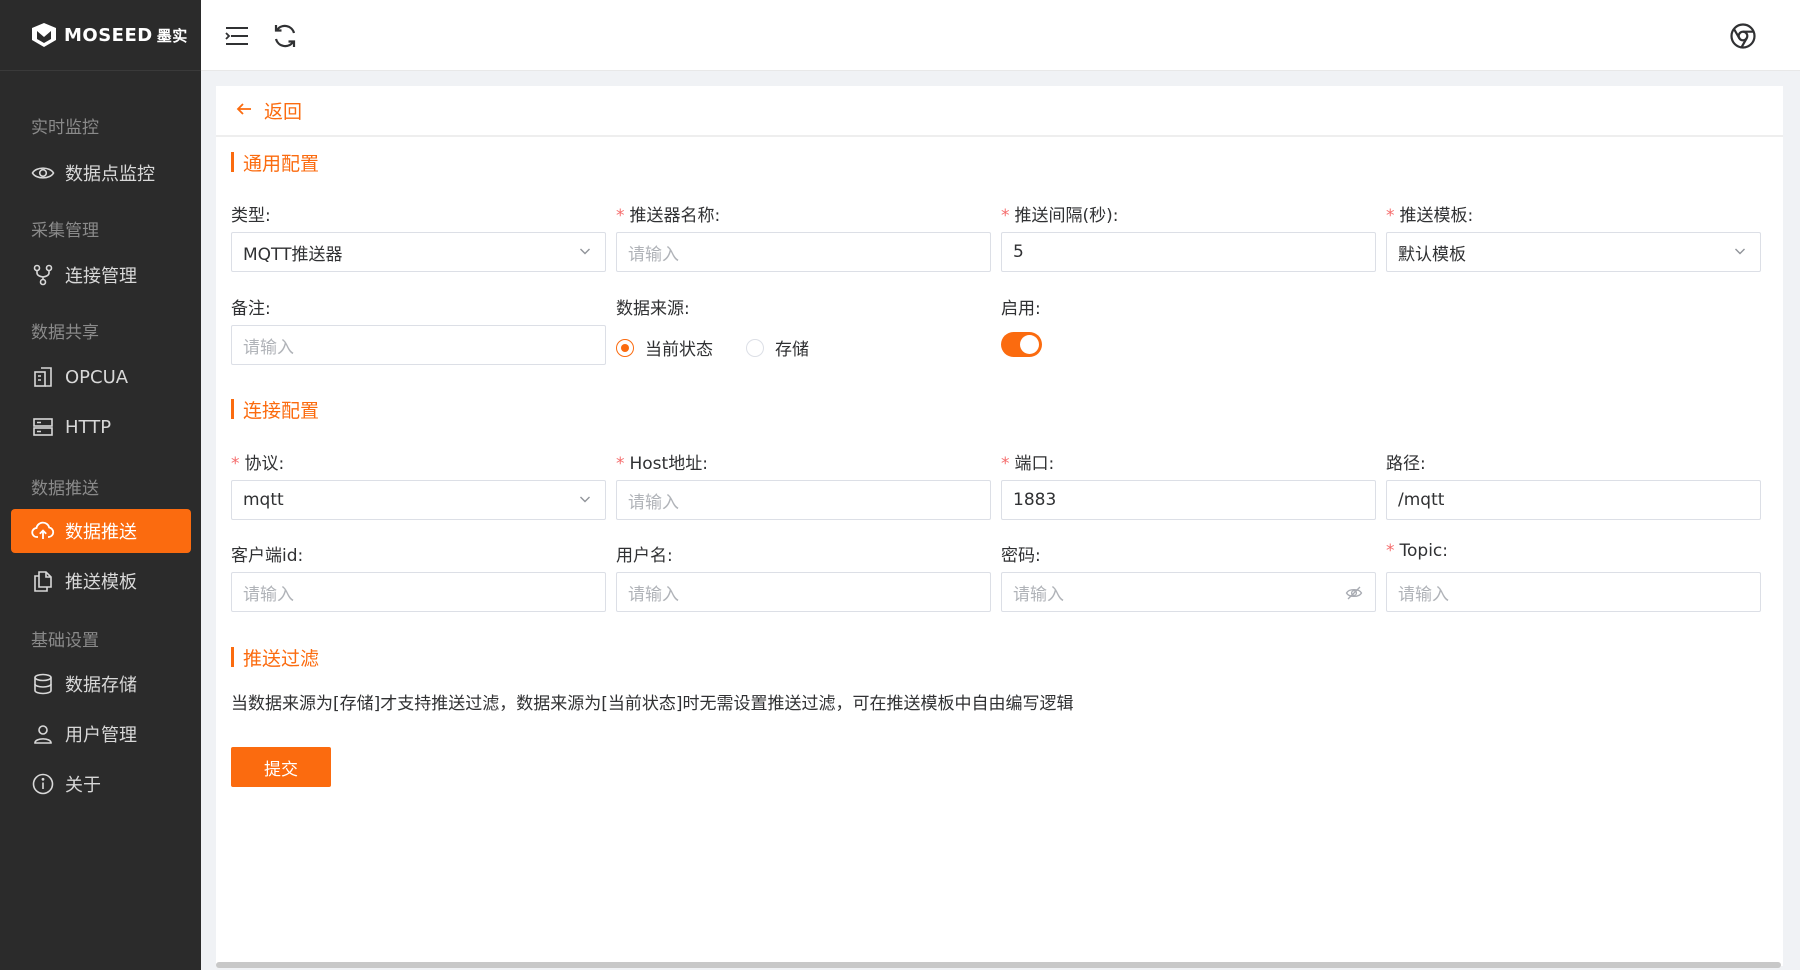  What do you see at coordinates (1060, 216) in the screenshot?
I see `interval-label: * 推送间隔(秒):` at bounding box center [1060, 216].